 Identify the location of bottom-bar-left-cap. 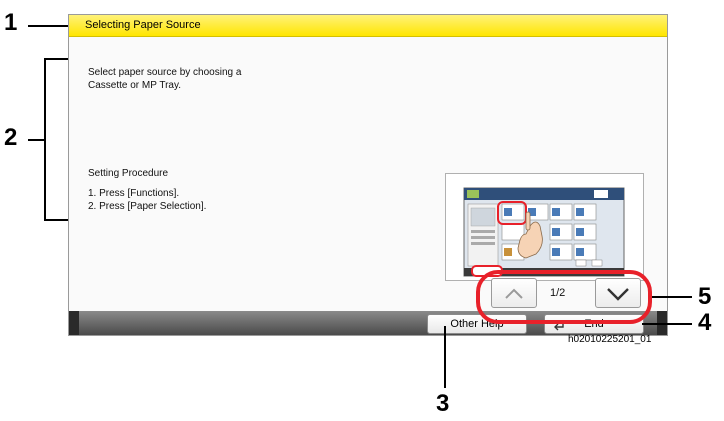
(74, 323).